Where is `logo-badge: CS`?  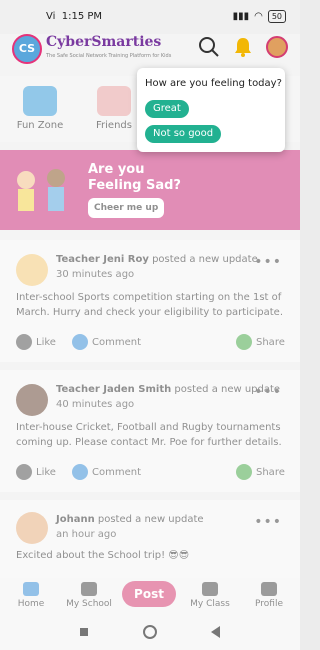
logo-badge: CS is located at coordinates (27, 49).